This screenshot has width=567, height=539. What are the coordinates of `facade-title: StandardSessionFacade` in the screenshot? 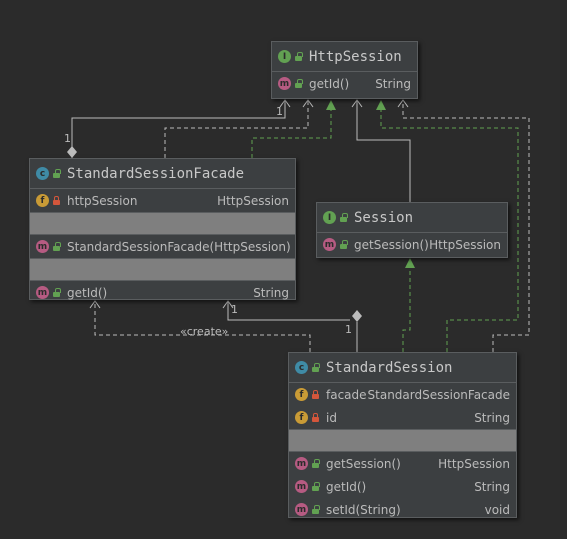 It's located at (156, 173).